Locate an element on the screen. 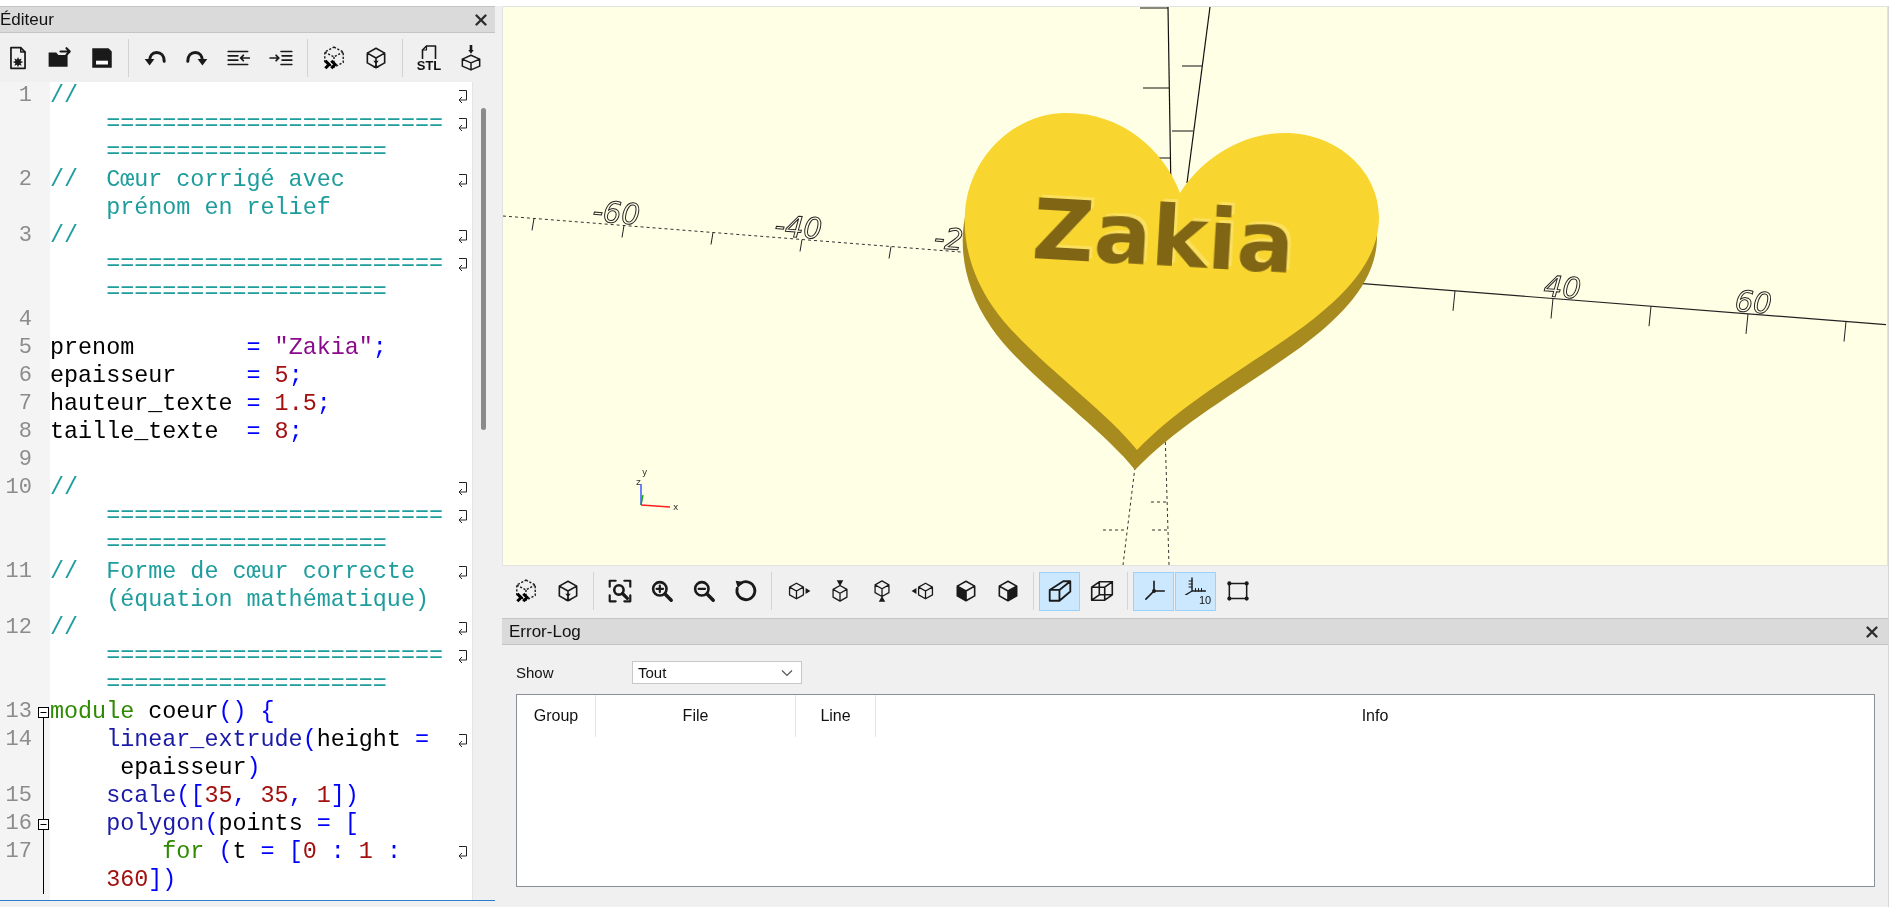 This screenshot has height=907, width=1893. code-line: linear_extrude(height = epaisseur) is located at coordinates (268, 754).